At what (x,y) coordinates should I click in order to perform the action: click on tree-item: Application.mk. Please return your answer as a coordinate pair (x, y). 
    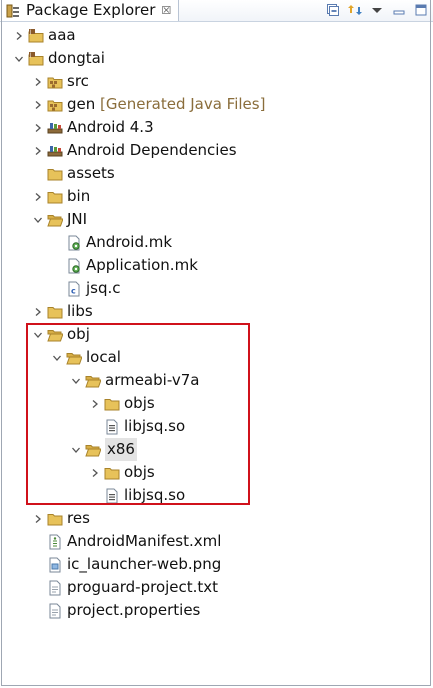
    Looking at the image, I should click on (124, 265).